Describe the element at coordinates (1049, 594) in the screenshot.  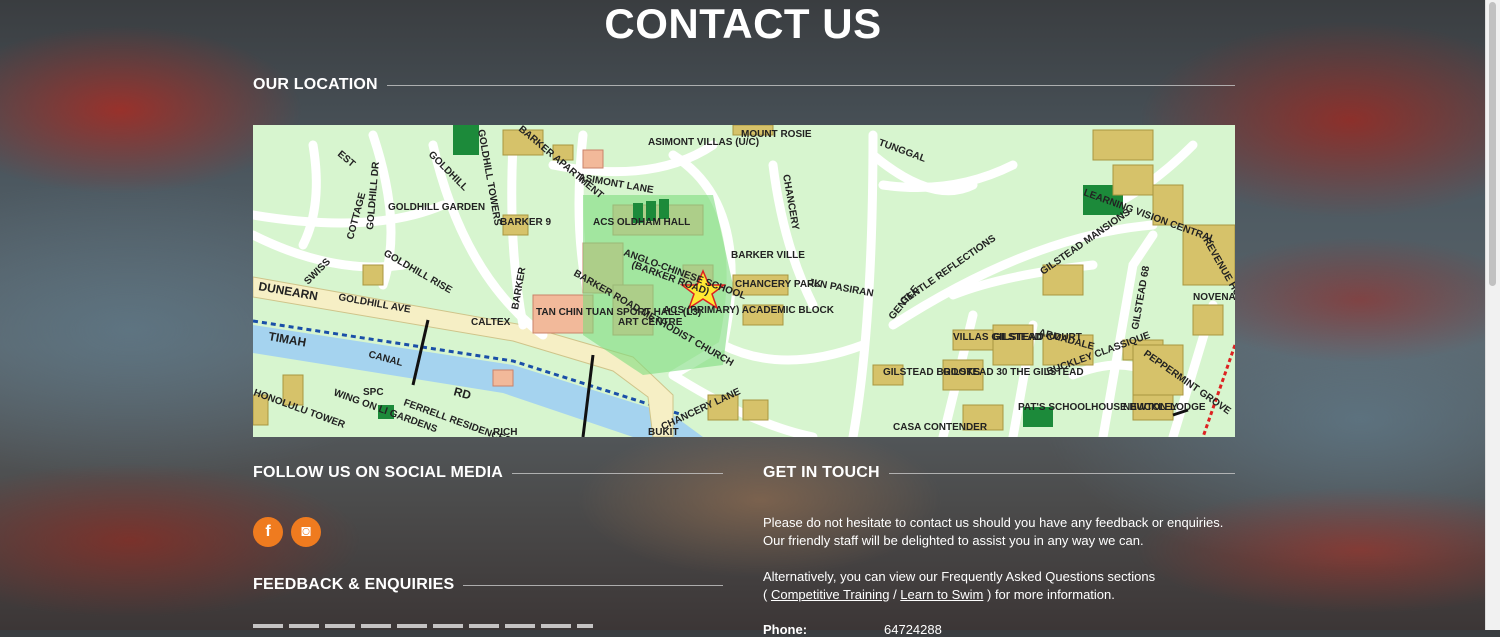
I see `paren-close-text: ) for more information.` at that location.